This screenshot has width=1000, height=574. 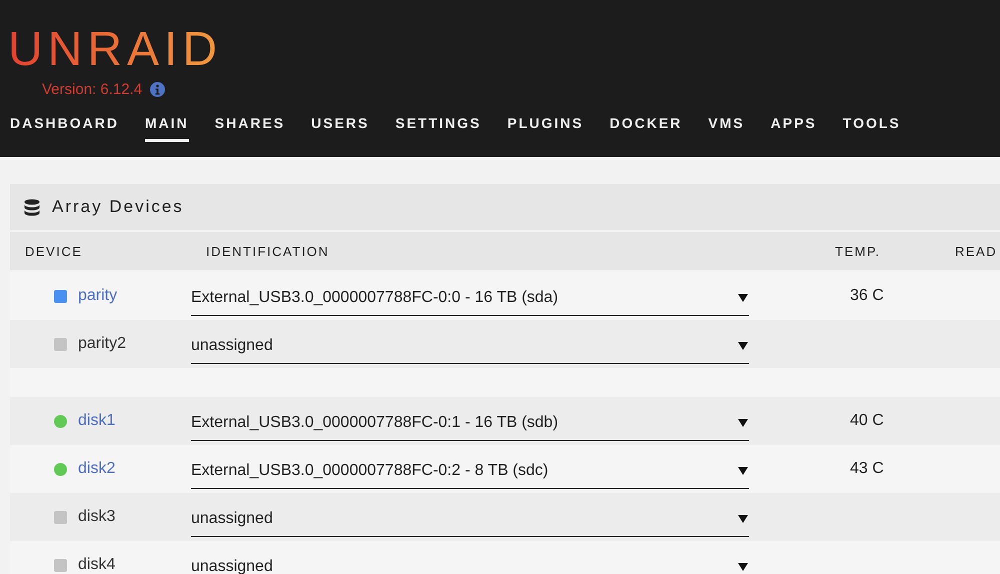 I want to click on device-link: parity, so click(x=98, y=296).